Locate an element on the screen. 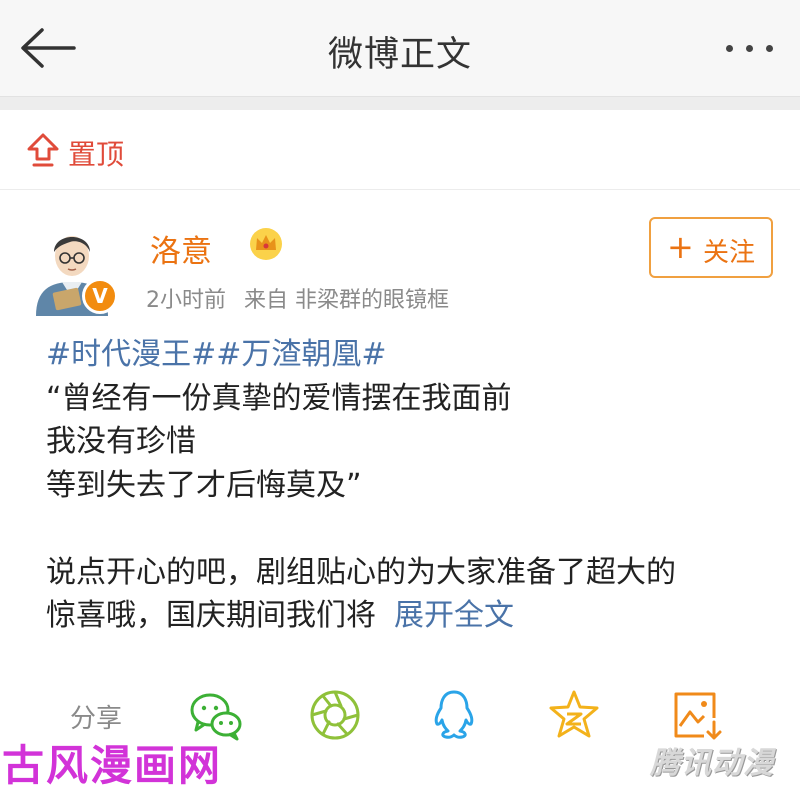 Image resolution: width=800 pixels, height=791 pixels. moments-icon is located at coordinates (335, 715).